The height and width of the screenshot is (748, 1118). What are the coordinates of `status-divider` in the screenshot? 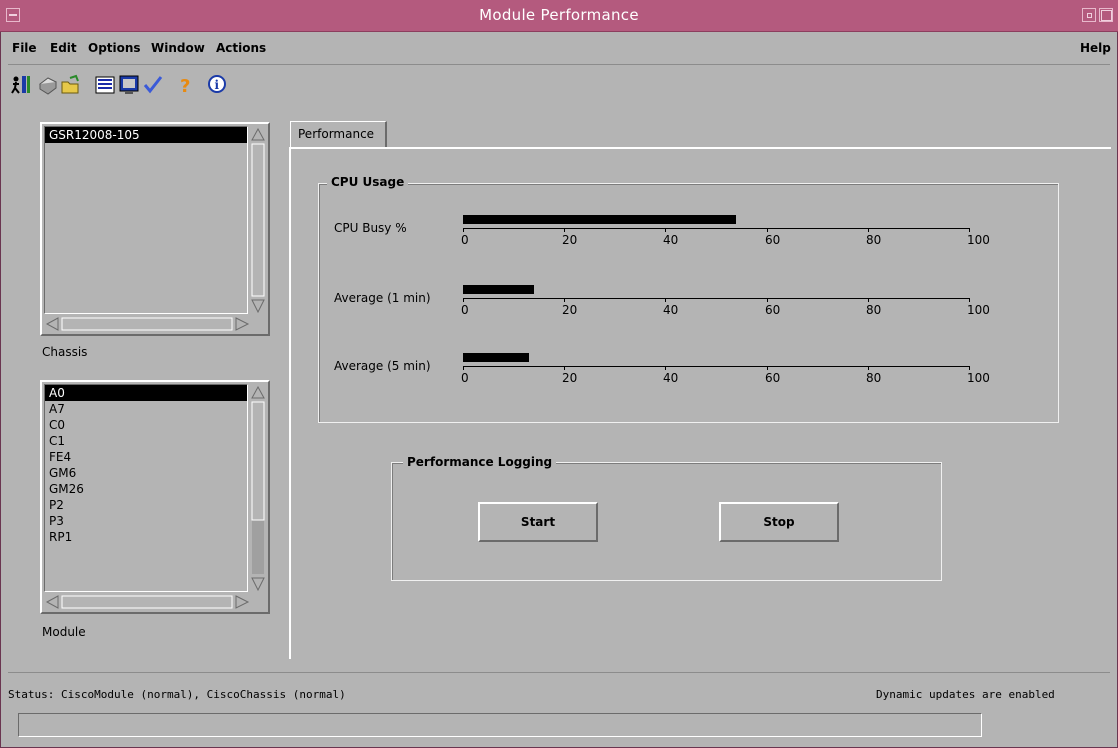 It's located at (559, 672).